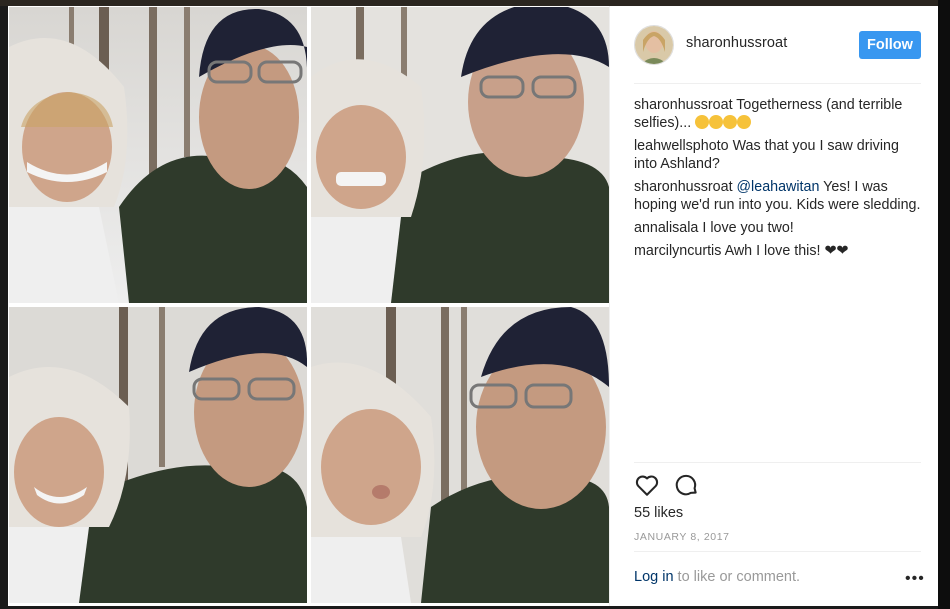 This screenshot has width=950, height=609. I want to click on comment-text: I love you two!, so click(748, 228).